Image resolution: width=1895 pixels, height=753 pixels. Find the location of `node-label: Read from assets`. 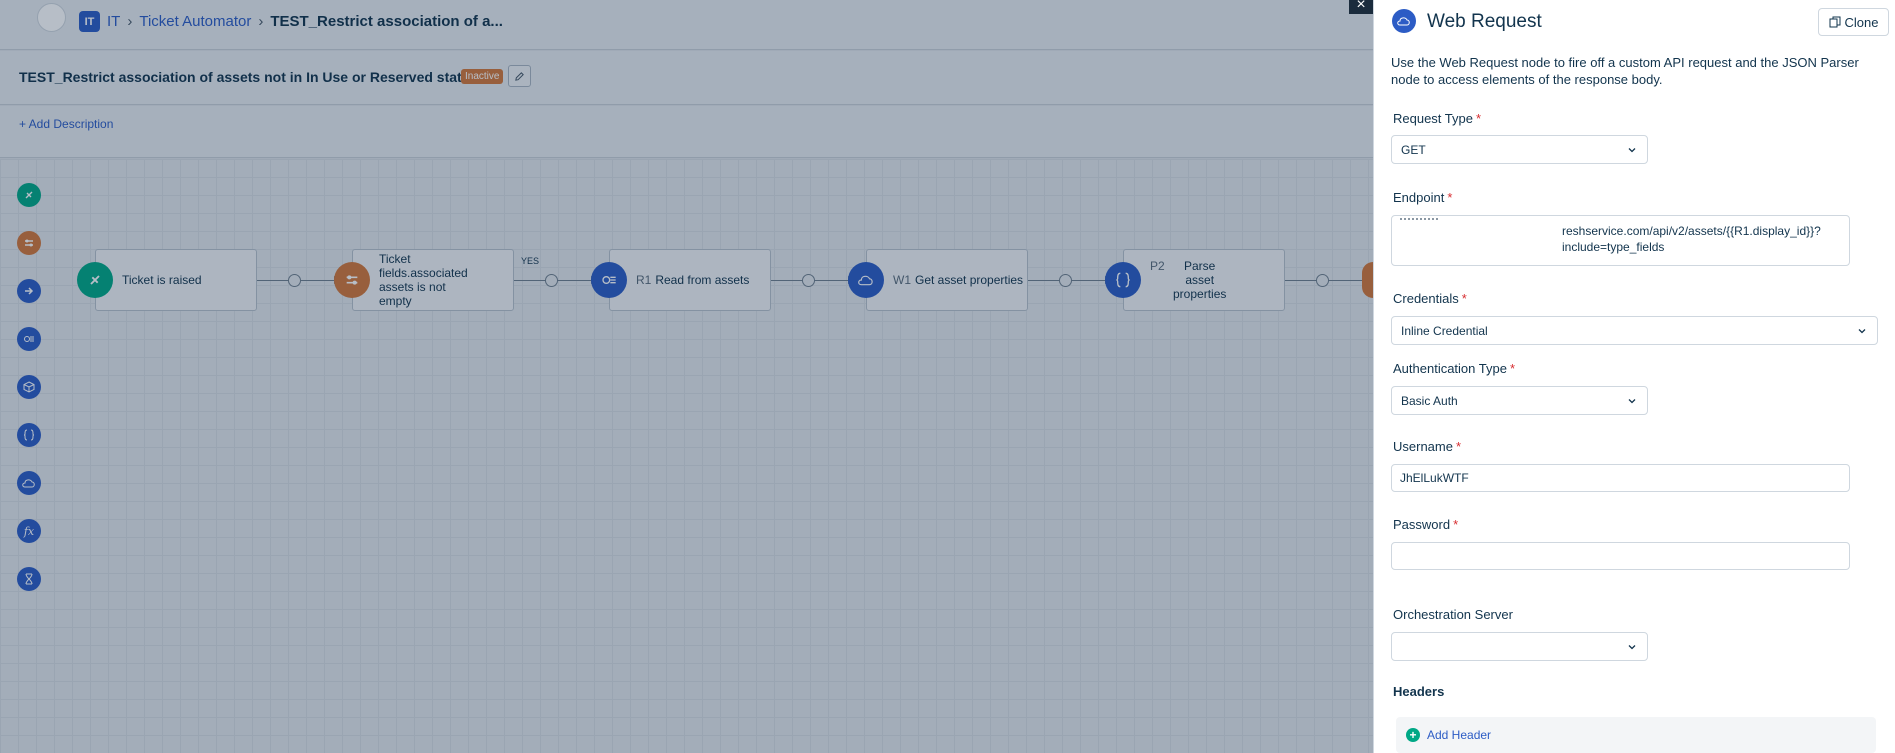

node-label: Read from assets is located at coordinates (702, 280).